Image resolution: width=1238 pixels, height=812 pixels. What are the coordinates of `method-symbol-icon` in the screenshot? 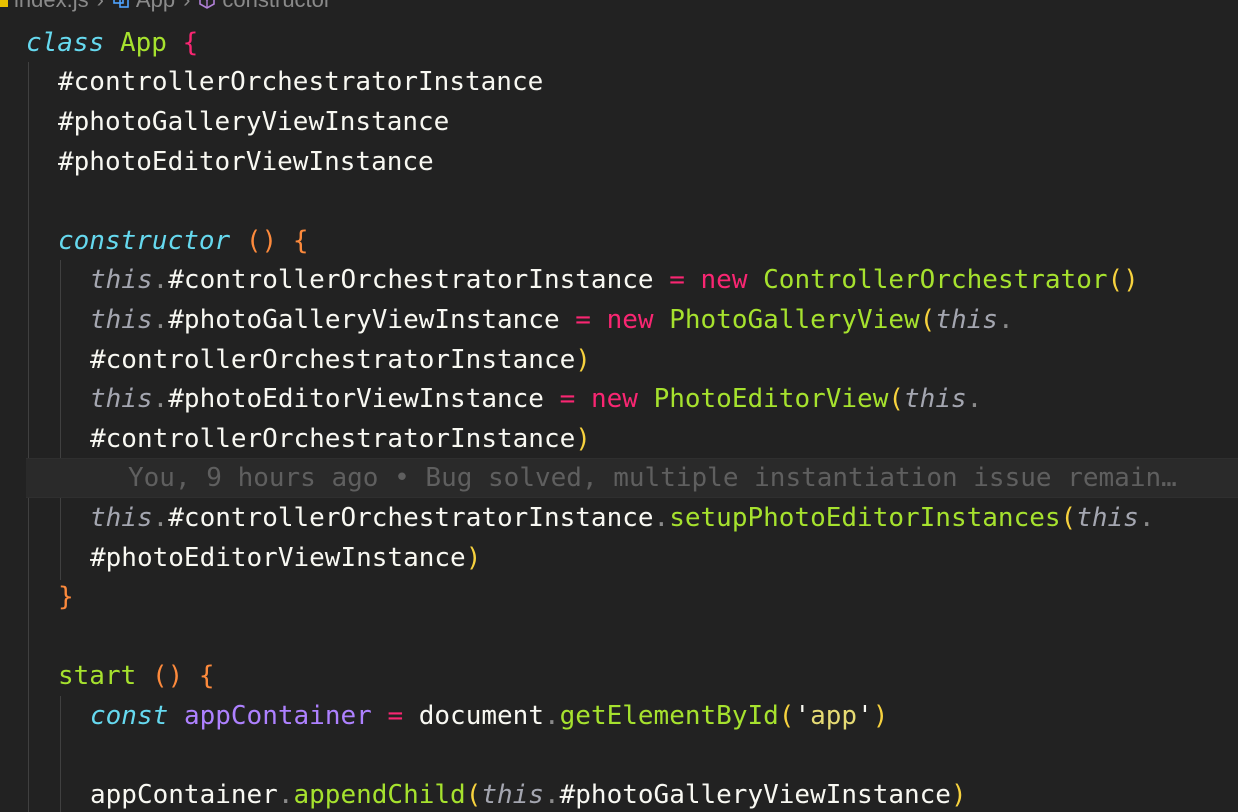 It's located at (207, 4).